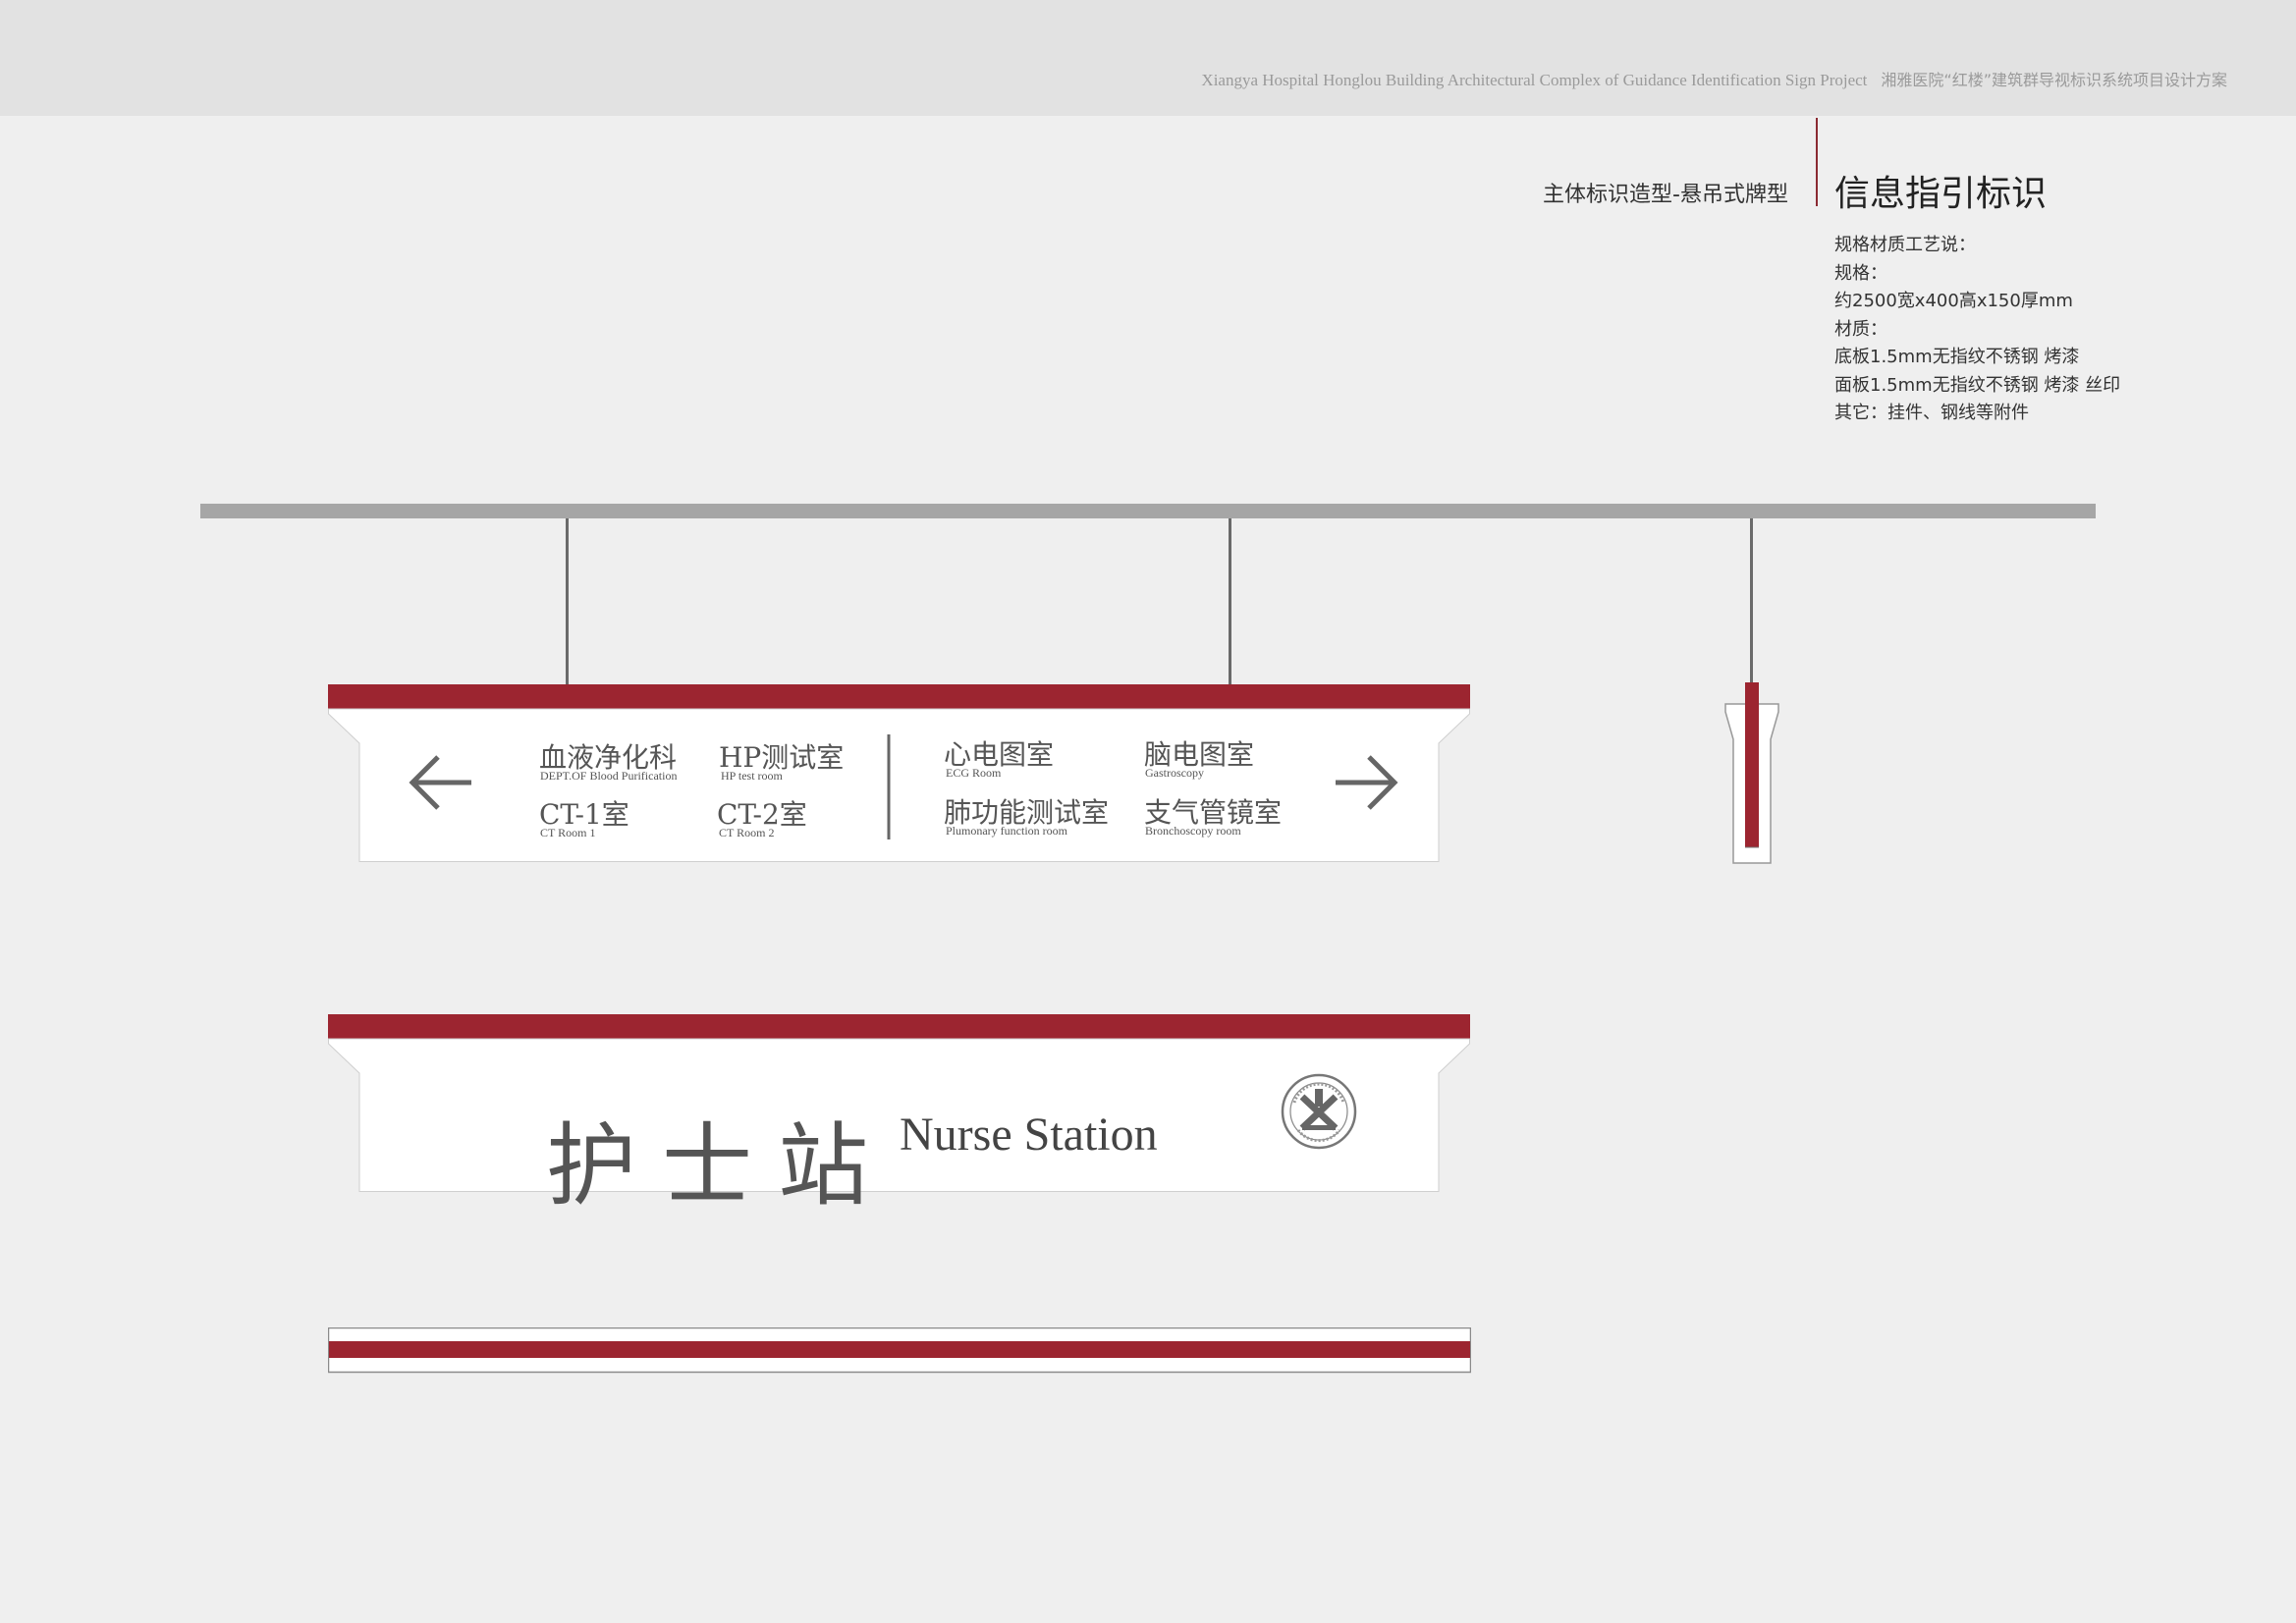 Image resolution: width=2296 pixels, height=1623 pixels. Describe the element at coordinates (1931, 413) in the screenshot. I see `spec-line: 其它：挂件、钢线等附件` at that location.